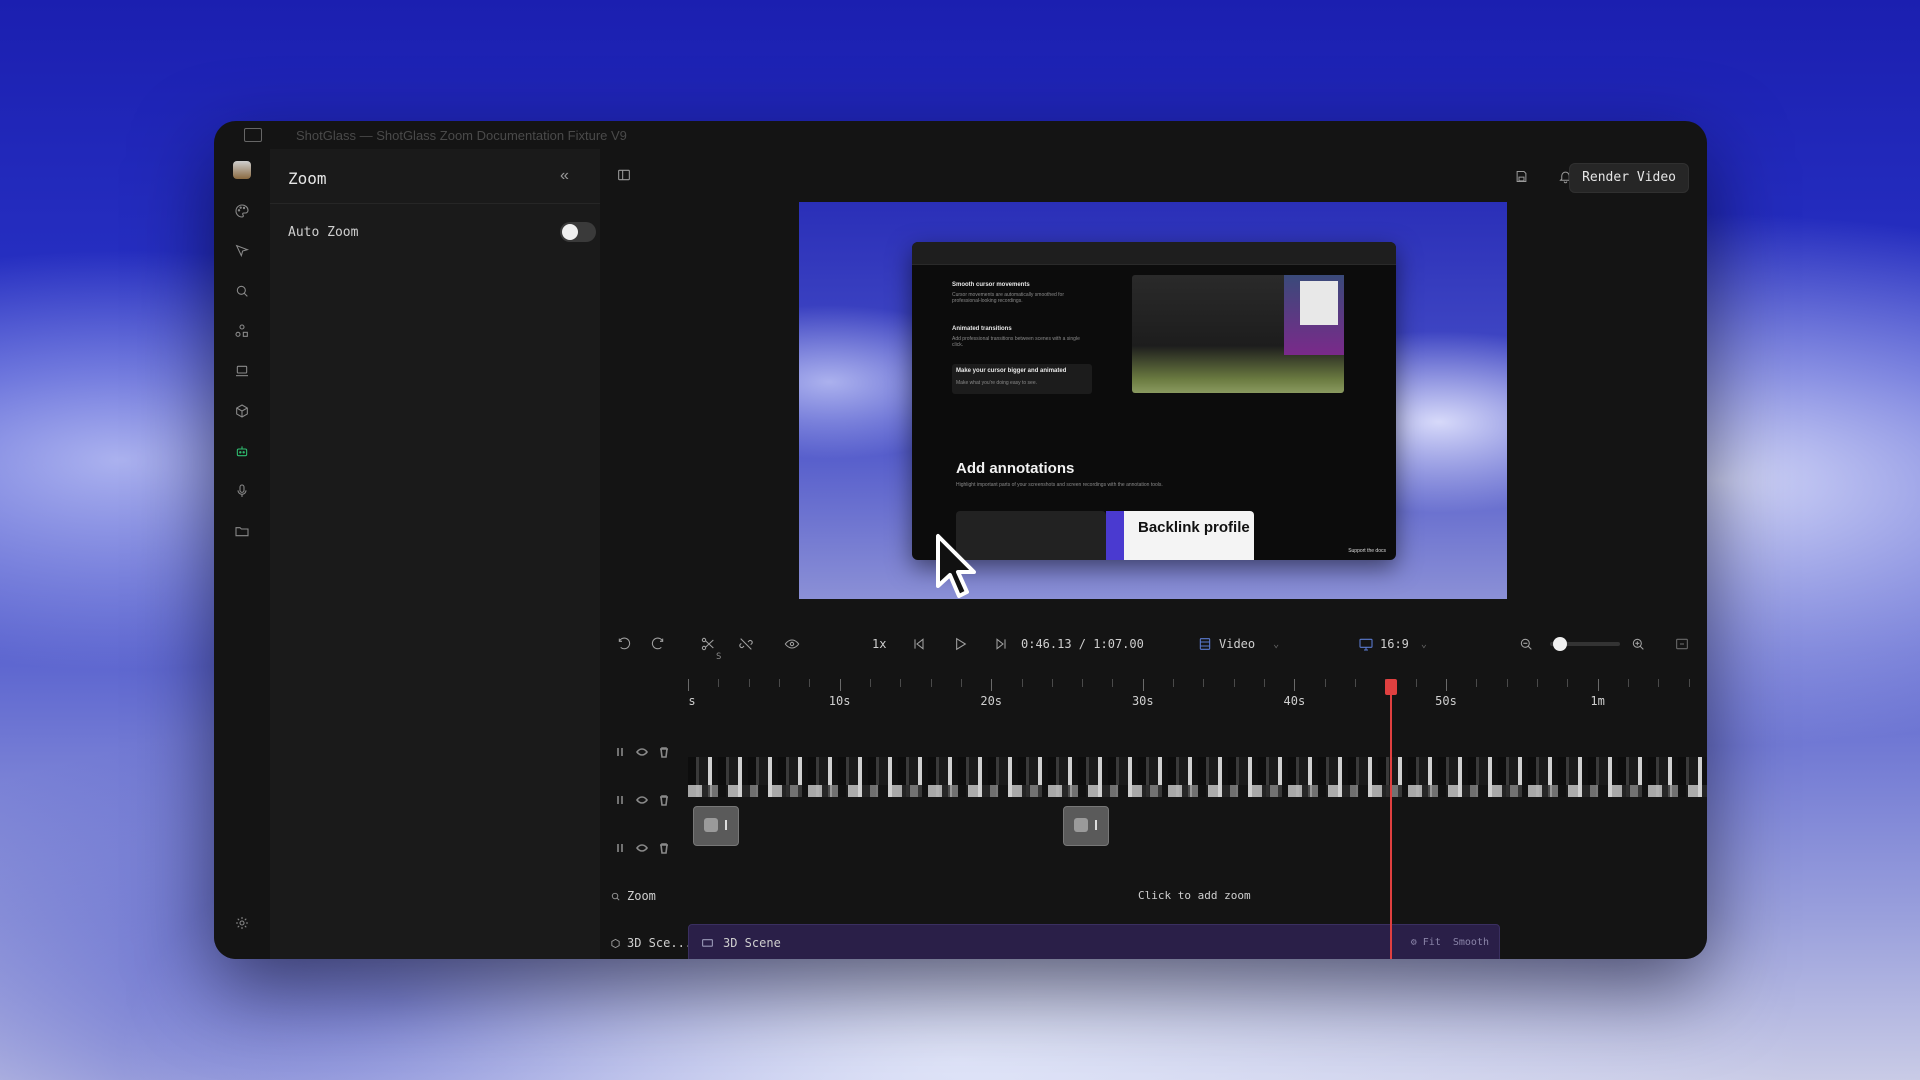 The width and height of the screenshot is (1920, 1080). I want to click on fit-timeline-icon, so click(1682, 644).